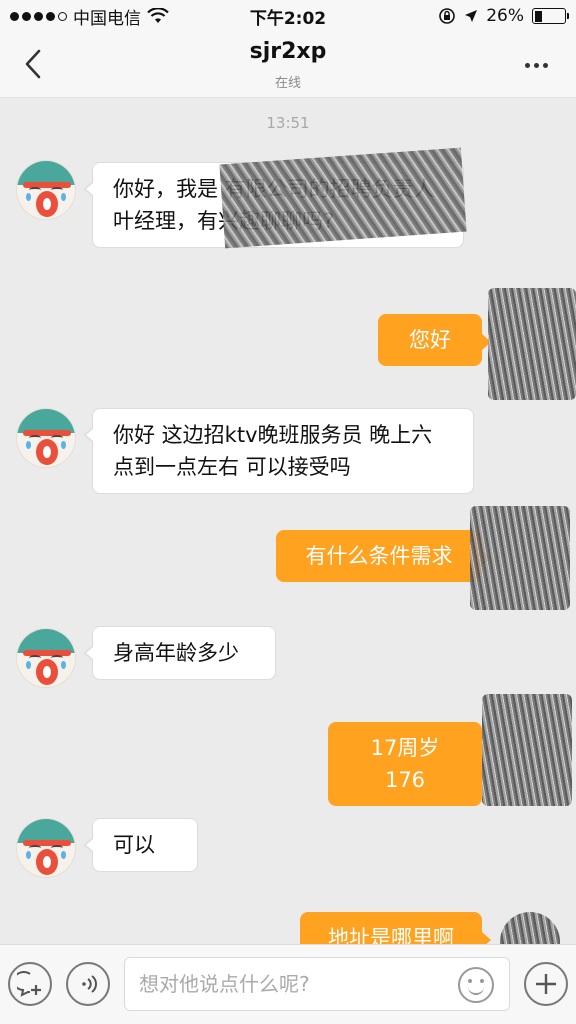 This screenshot has height=1024, width=576. Describe the element at coordinates (343, 198) in the screenshot. I see `redaction-scribble` at that location.